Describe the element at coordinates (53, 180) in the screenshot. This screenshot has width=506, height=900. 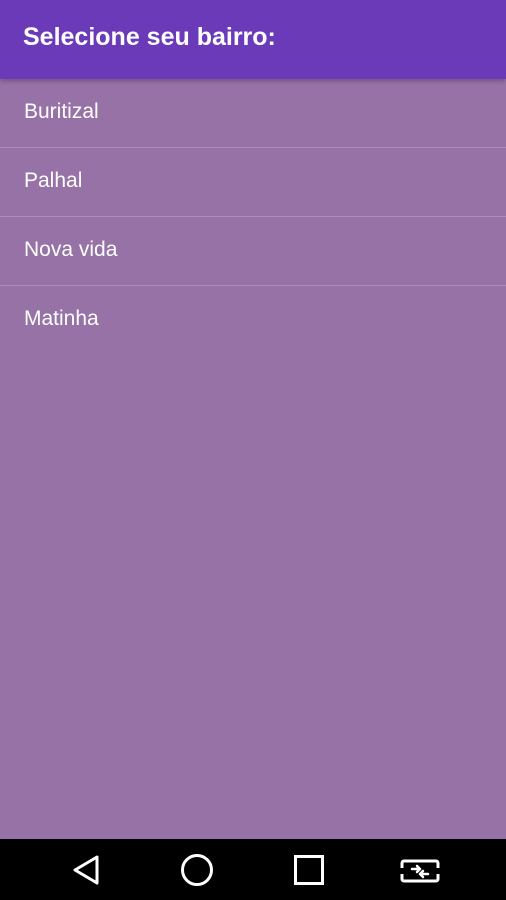
I see `list-item-label: Palhal` at that location.